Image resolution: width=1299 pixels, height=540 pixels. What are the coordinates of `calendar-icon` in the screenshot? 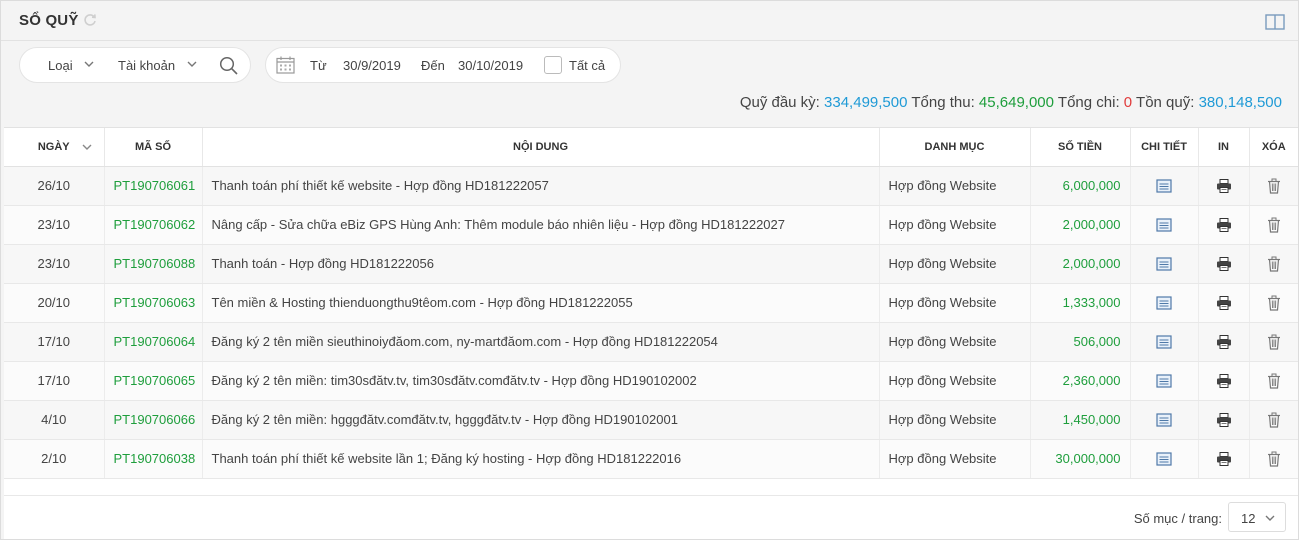 It's located at (285, 65).